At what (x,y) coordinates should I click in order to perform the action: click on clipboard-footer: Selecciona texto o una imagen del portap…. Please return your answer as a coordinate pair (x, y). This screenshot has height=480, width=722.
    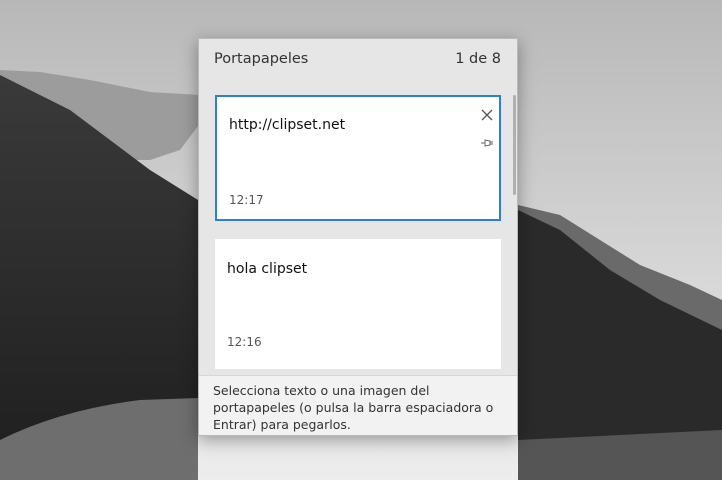
    Looking at the image, I should click on (358, 405).